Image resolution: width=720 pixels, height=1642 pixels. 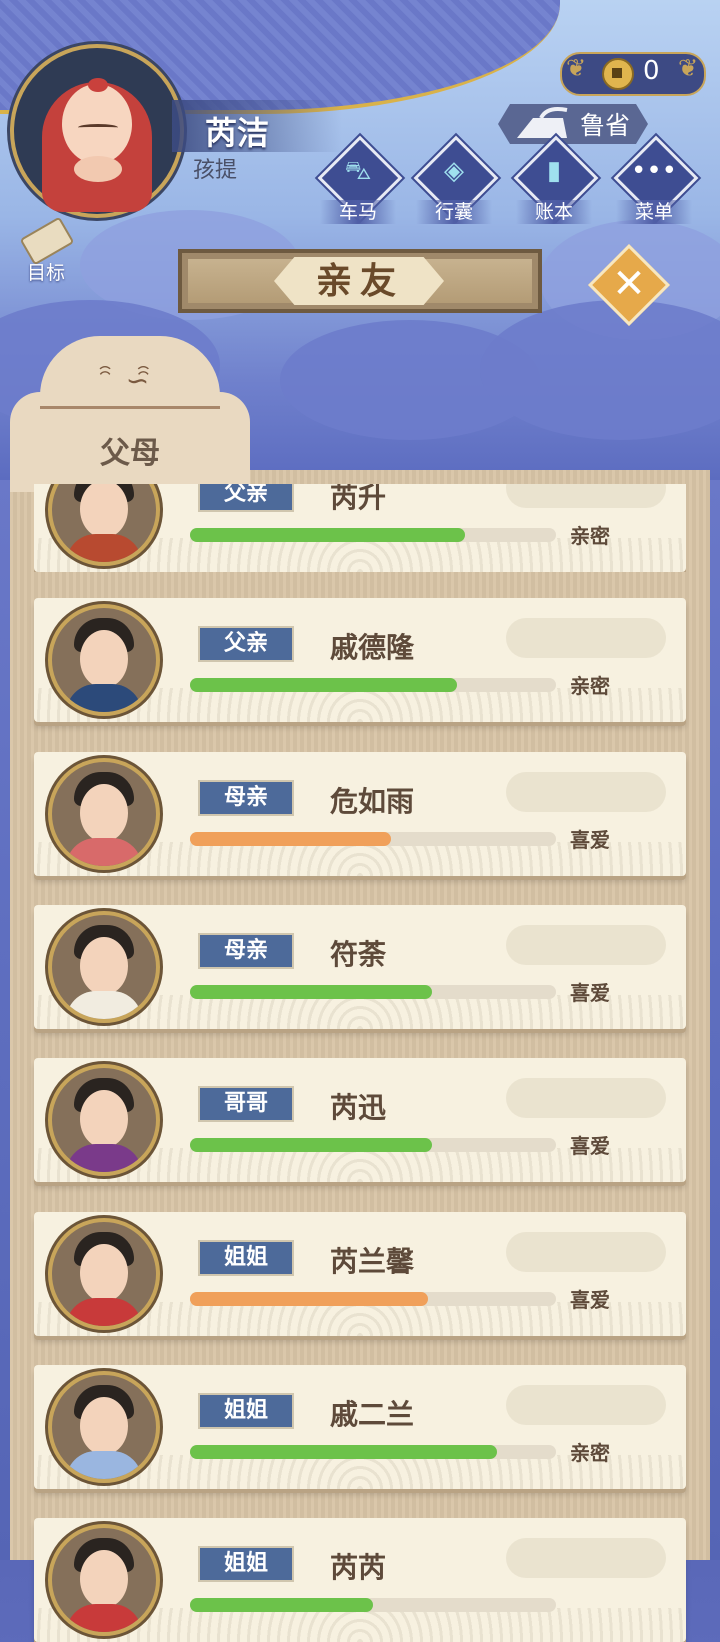 What do you see at coordinates (372, 1261) in the screenshot?
I see `relative-name: 芮兰馨` at bounding box center [372, 1261].